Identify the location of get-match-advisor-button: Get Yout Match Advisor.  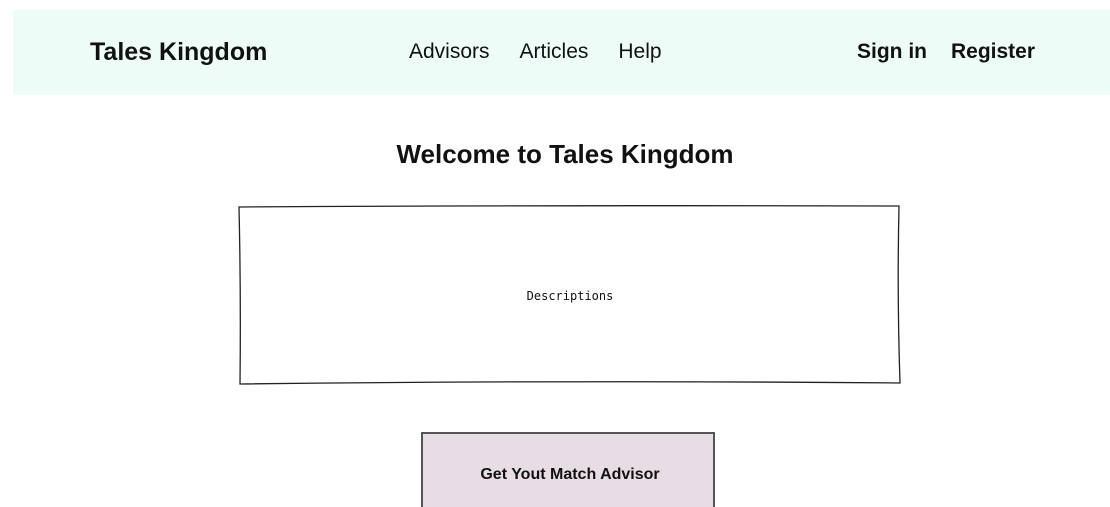
(568, 469).